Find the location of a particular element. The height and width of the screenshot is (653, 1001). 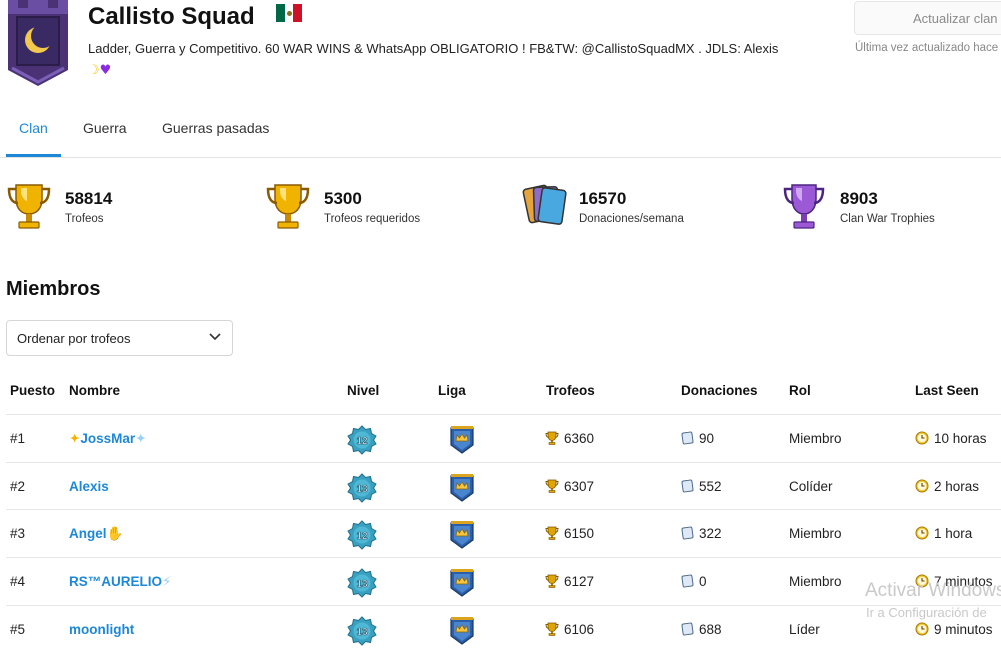

tab-guerras-pasadas: Guerras pasadas is located at coordinates (215, 128).